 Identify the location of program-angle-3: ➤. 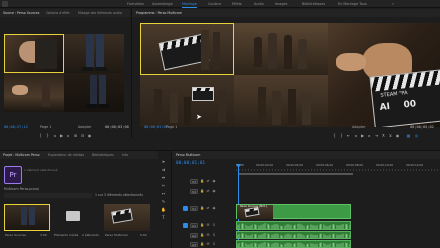
(187, 101).